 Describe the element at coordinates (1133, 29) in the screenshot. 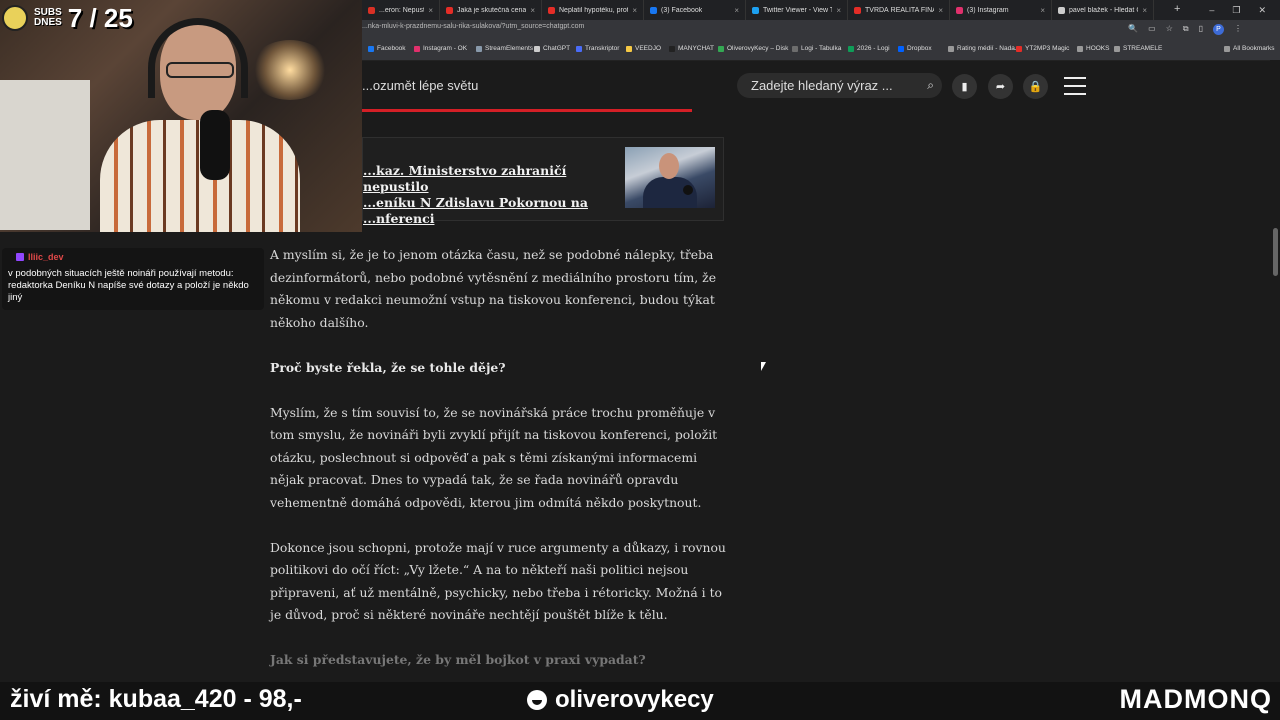

I see `zoom-icon: 🔍` at that location.